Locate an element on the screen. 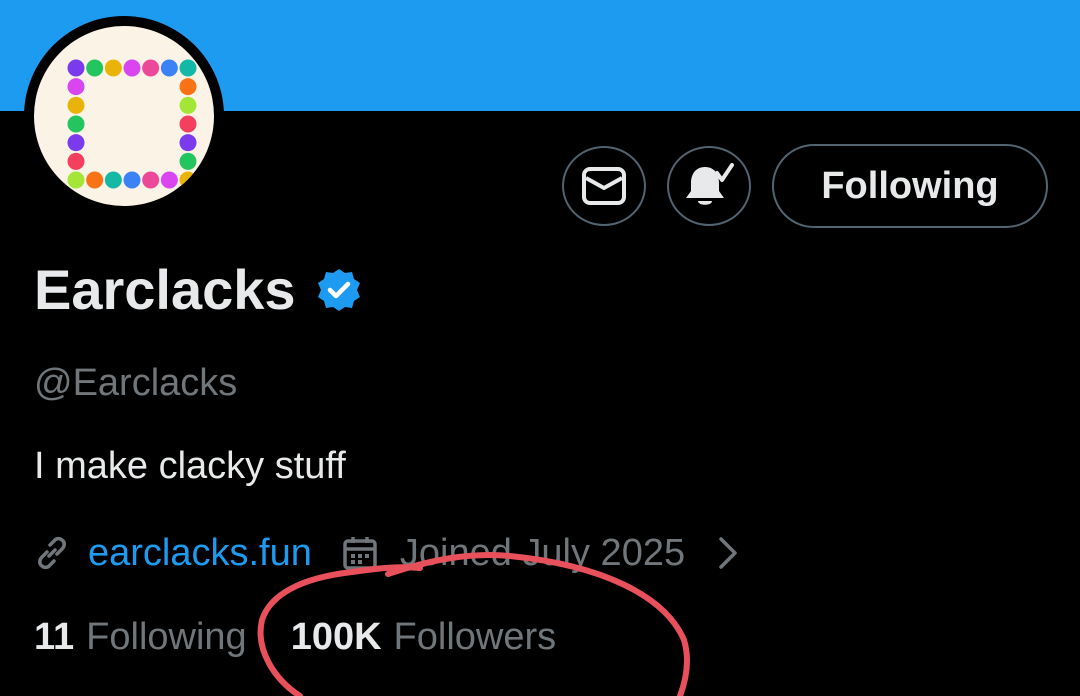 The image size is (1080, 696). followers-stat: 100K Followers is located at coordinates (423, 637).